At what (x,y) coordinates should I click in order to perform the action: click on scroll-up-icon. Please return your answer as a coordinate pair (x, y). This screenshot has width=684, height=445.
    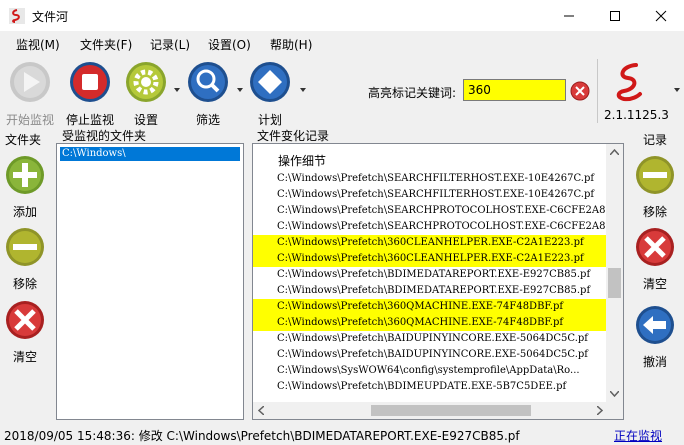
    Looking at the image, I should click on (614, 152).